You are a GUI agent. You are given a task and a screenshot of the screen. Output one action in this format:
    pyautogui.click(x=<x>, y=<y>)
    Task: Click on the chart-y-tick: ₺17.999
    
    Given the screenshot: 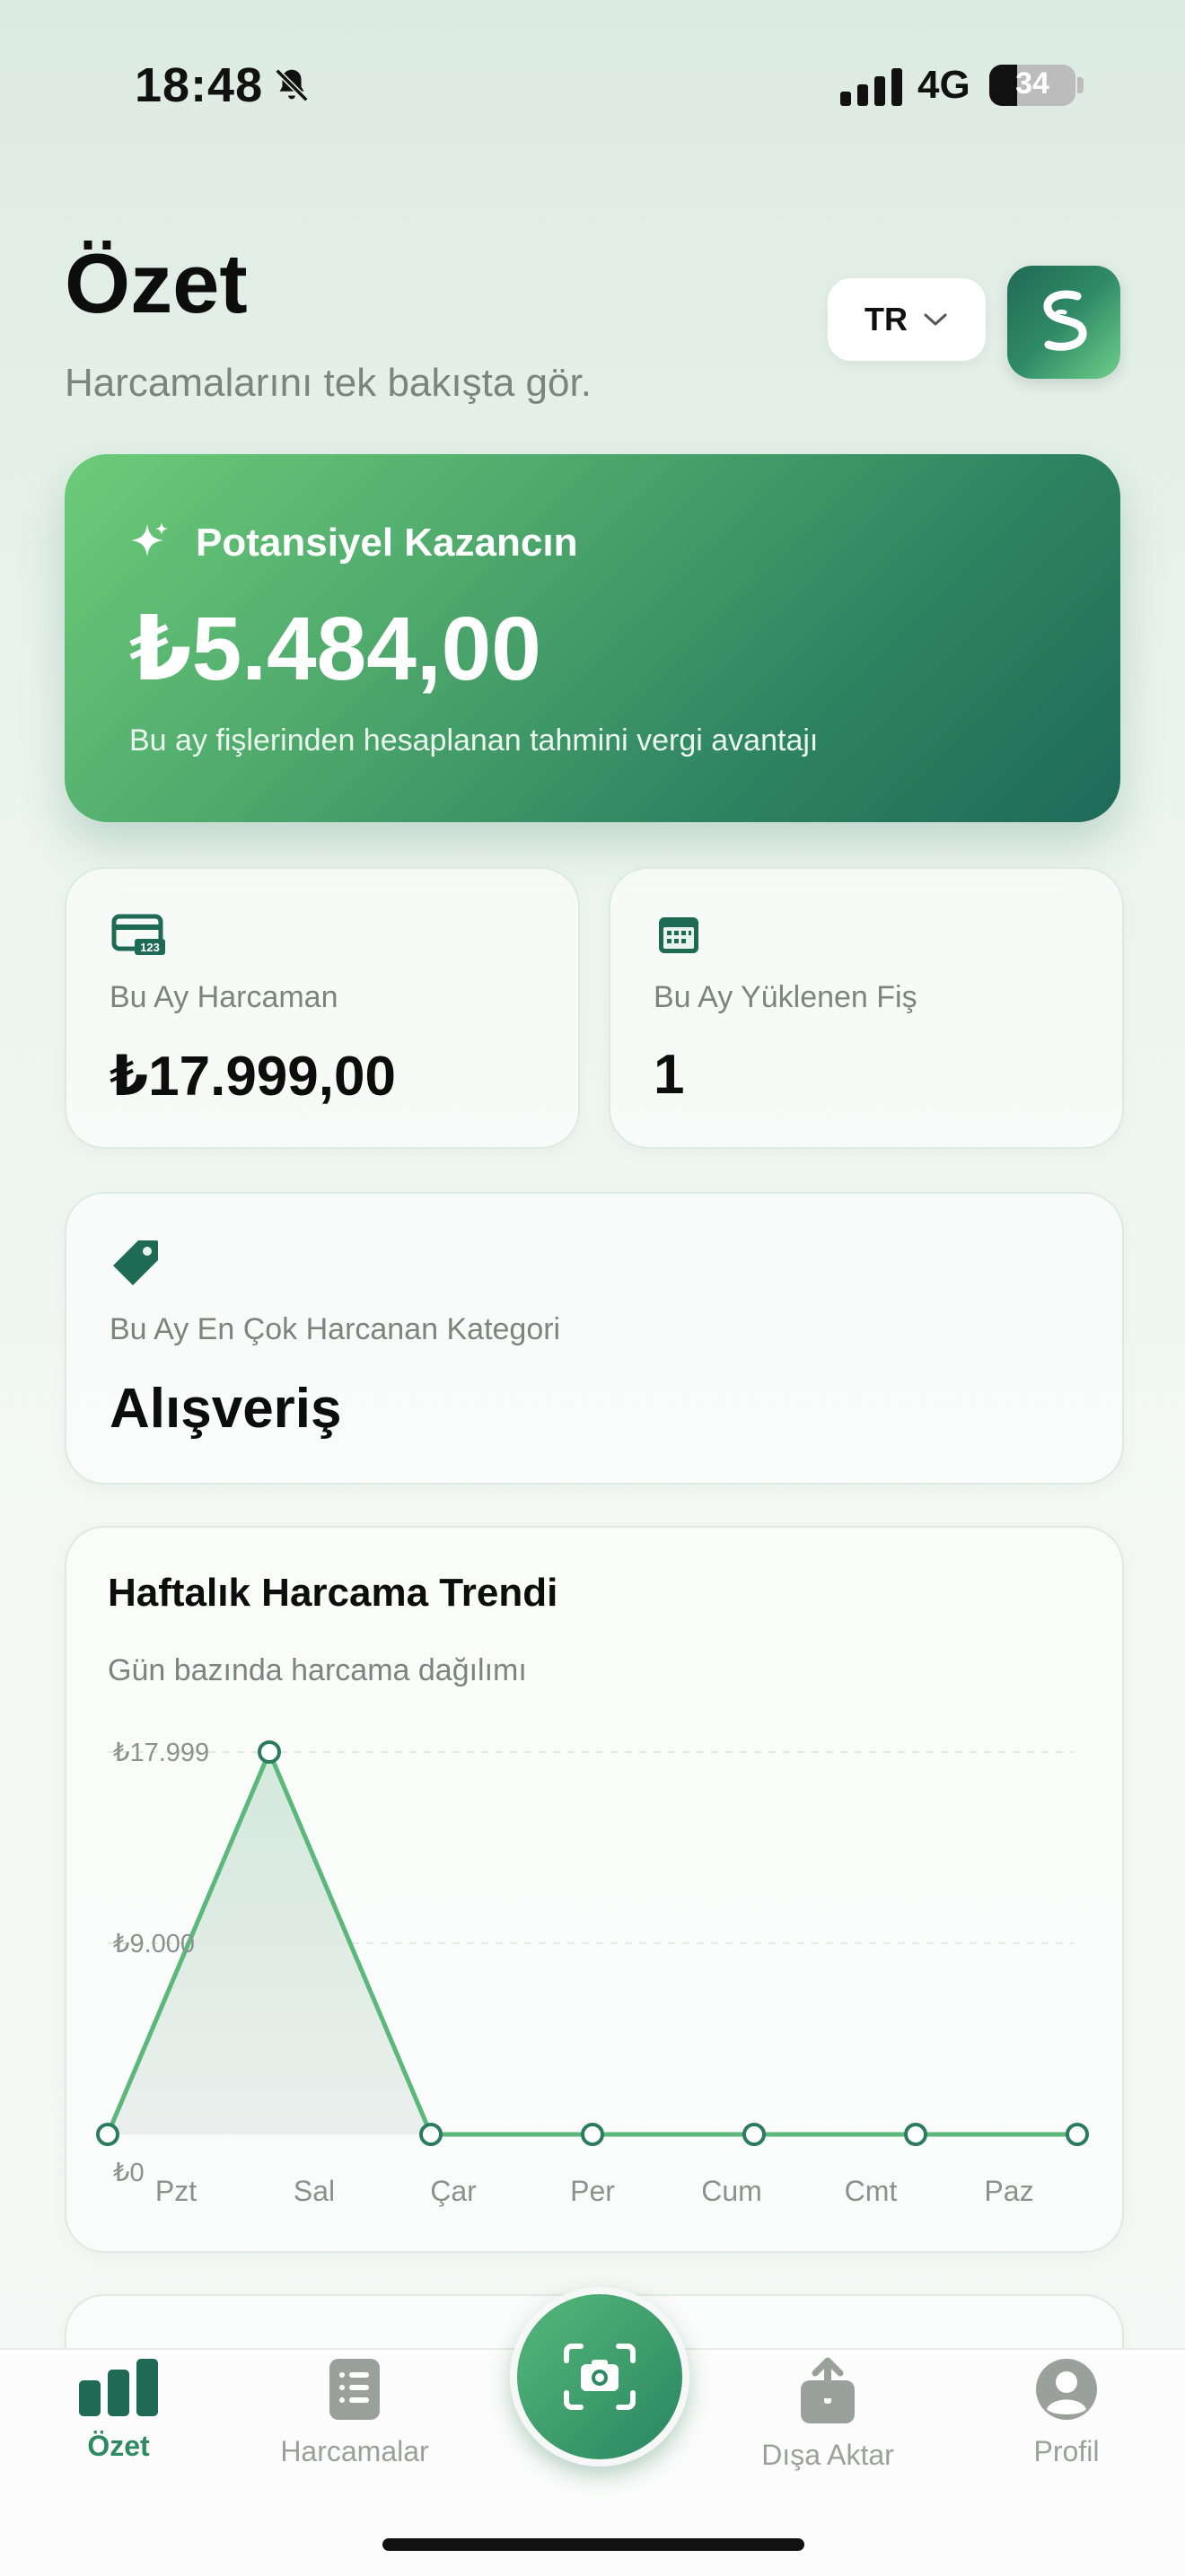 What is the action you would take?
    pyautogui.click(x=161, y=1753)
    